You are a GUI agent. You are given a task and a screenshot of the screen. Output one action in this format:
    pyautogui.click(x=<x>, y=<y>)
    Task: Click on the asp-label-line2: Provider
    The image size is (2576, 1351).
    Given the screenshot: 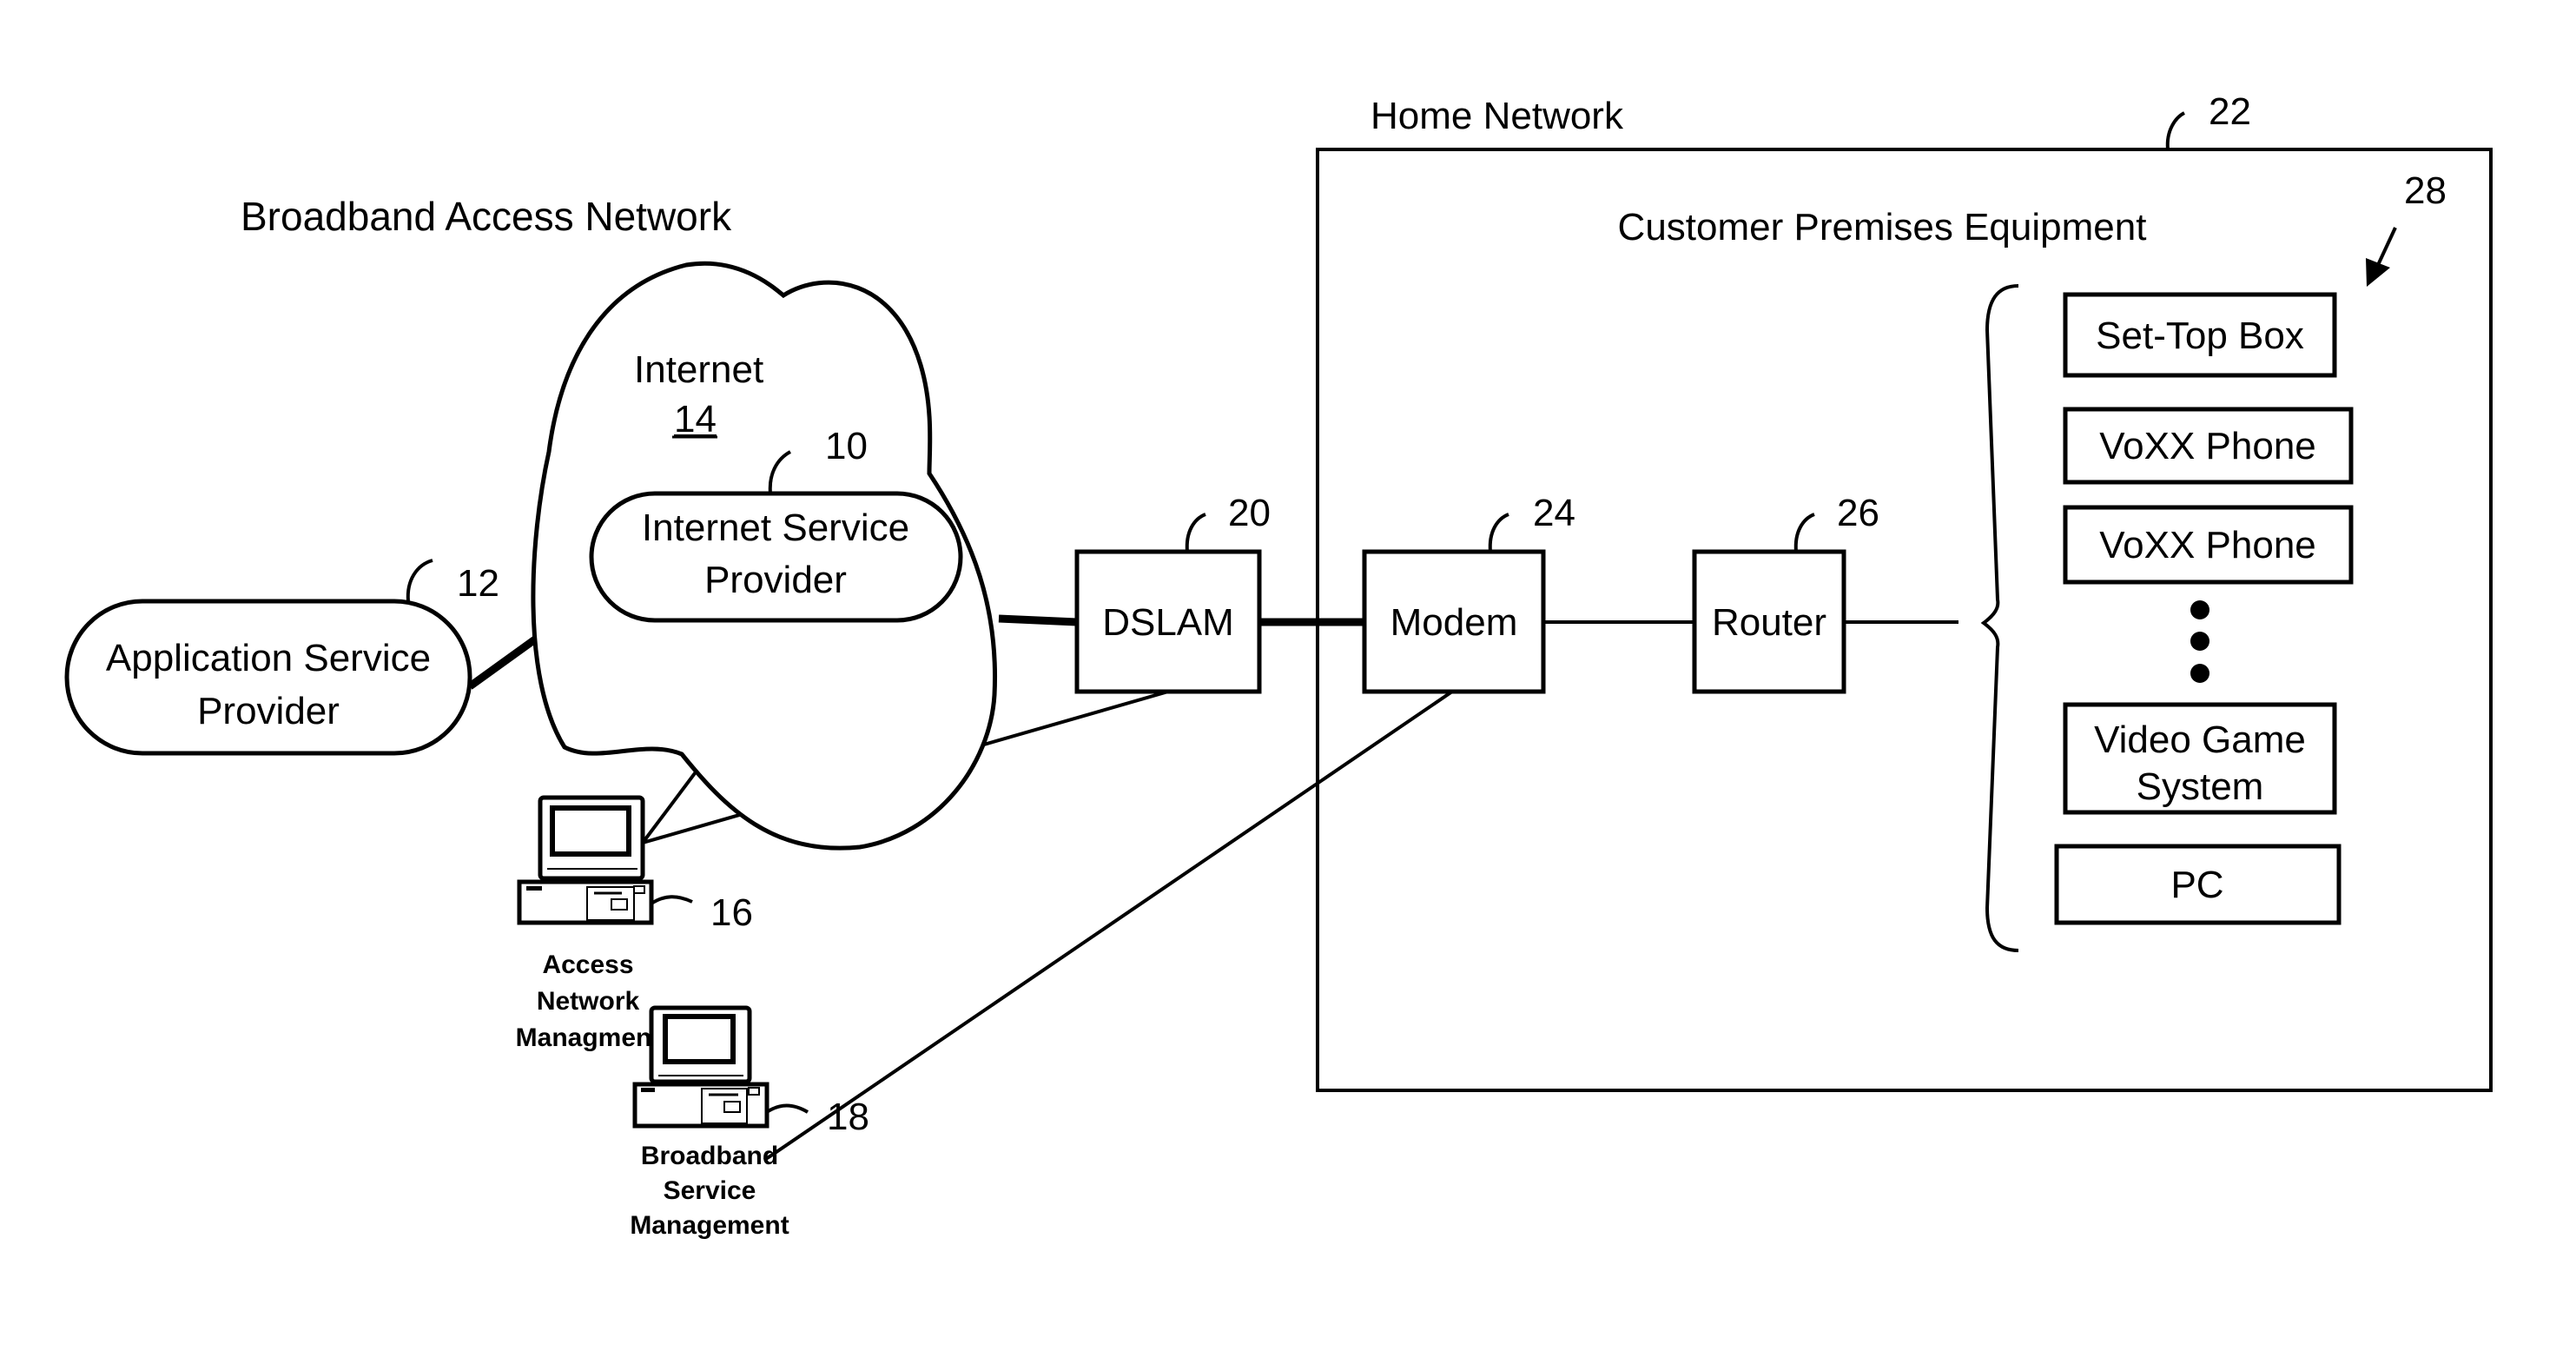 What is the action you would take?
    pyautogui.click(x=268, y=711)
    